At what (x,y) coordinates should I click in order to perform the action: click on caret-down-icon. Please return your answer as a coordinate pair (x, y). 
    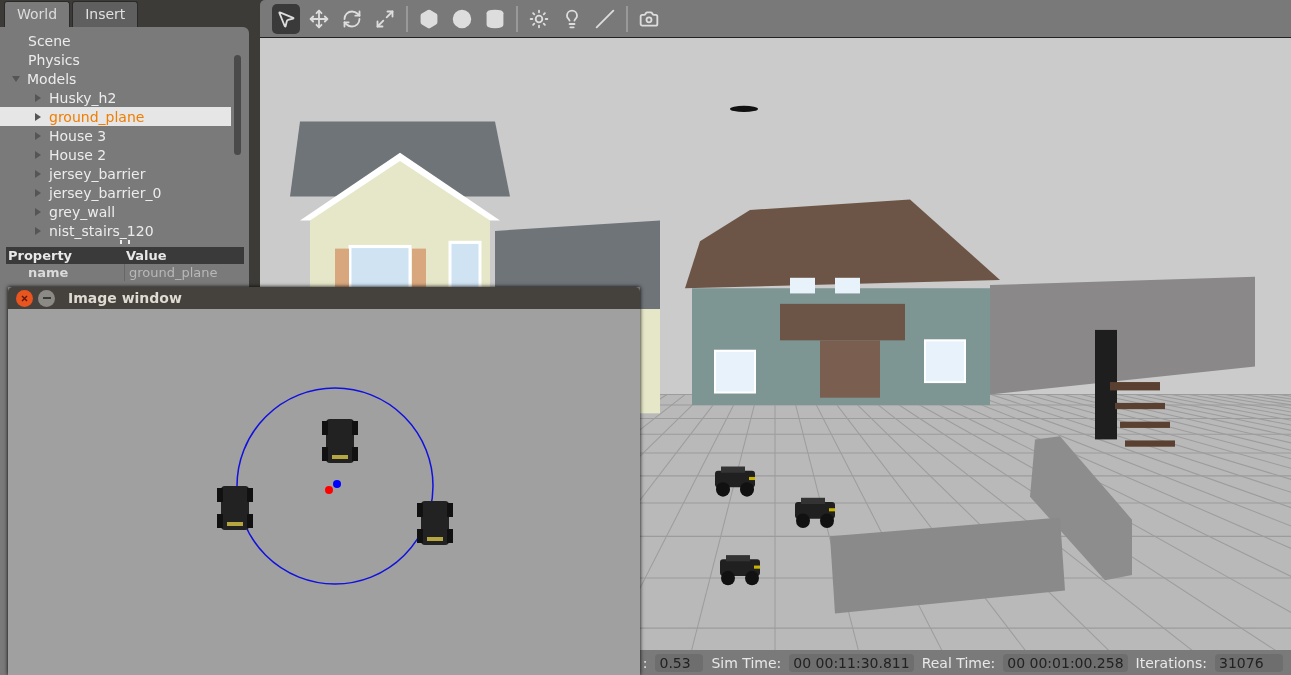
    Looking at the image, I should click on (16, 78).